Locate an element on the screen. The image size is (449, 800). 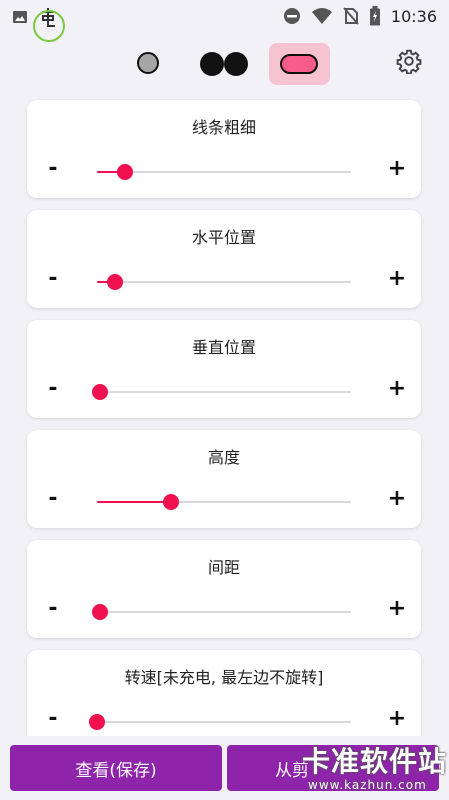
slider-card-rotation-speed: 转速[未充电, 最左边不旋转] - + is located at coordinates (224, 699).